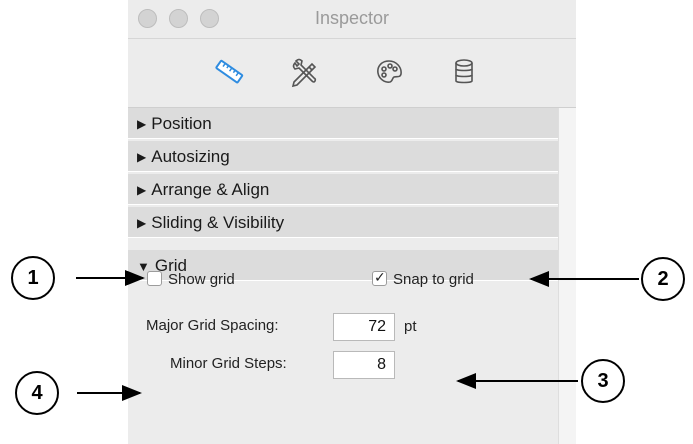 This screenshot has width=693, height=444. What do you see at coordinates (603, 381) in the screenshot?
I see `callout-3: 3` at bounding box center [603, 381].